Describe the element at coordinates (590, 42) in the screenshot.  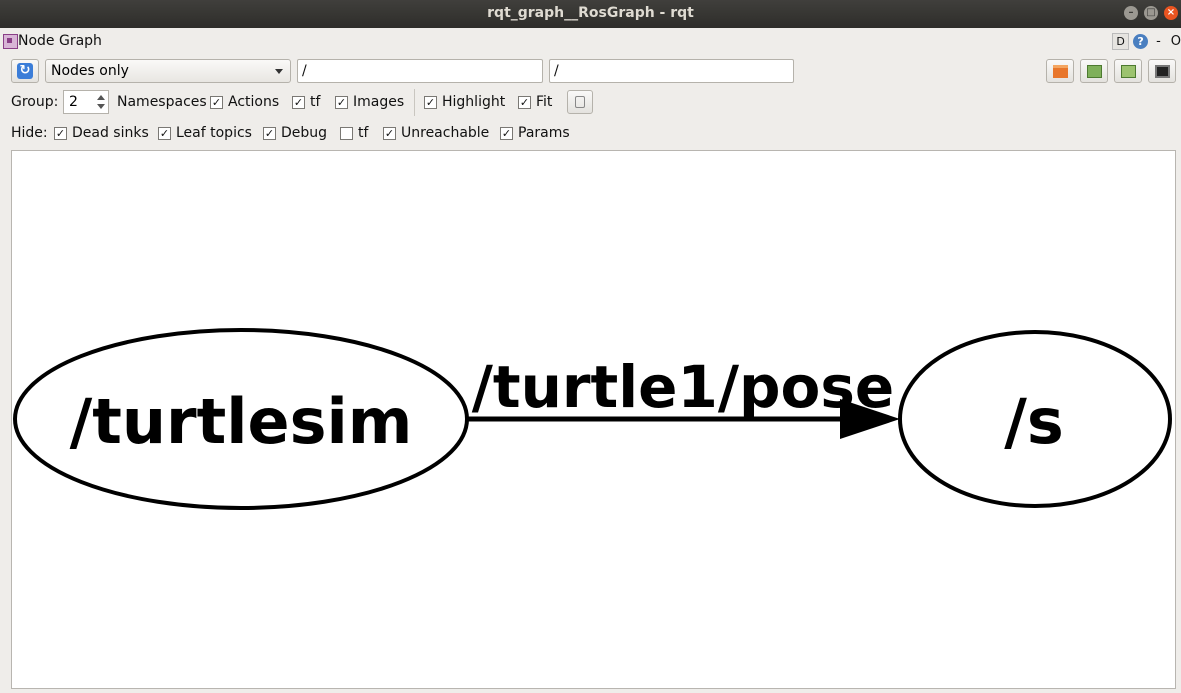
I see `dock-header: Node Graph D ? - O` at that location.